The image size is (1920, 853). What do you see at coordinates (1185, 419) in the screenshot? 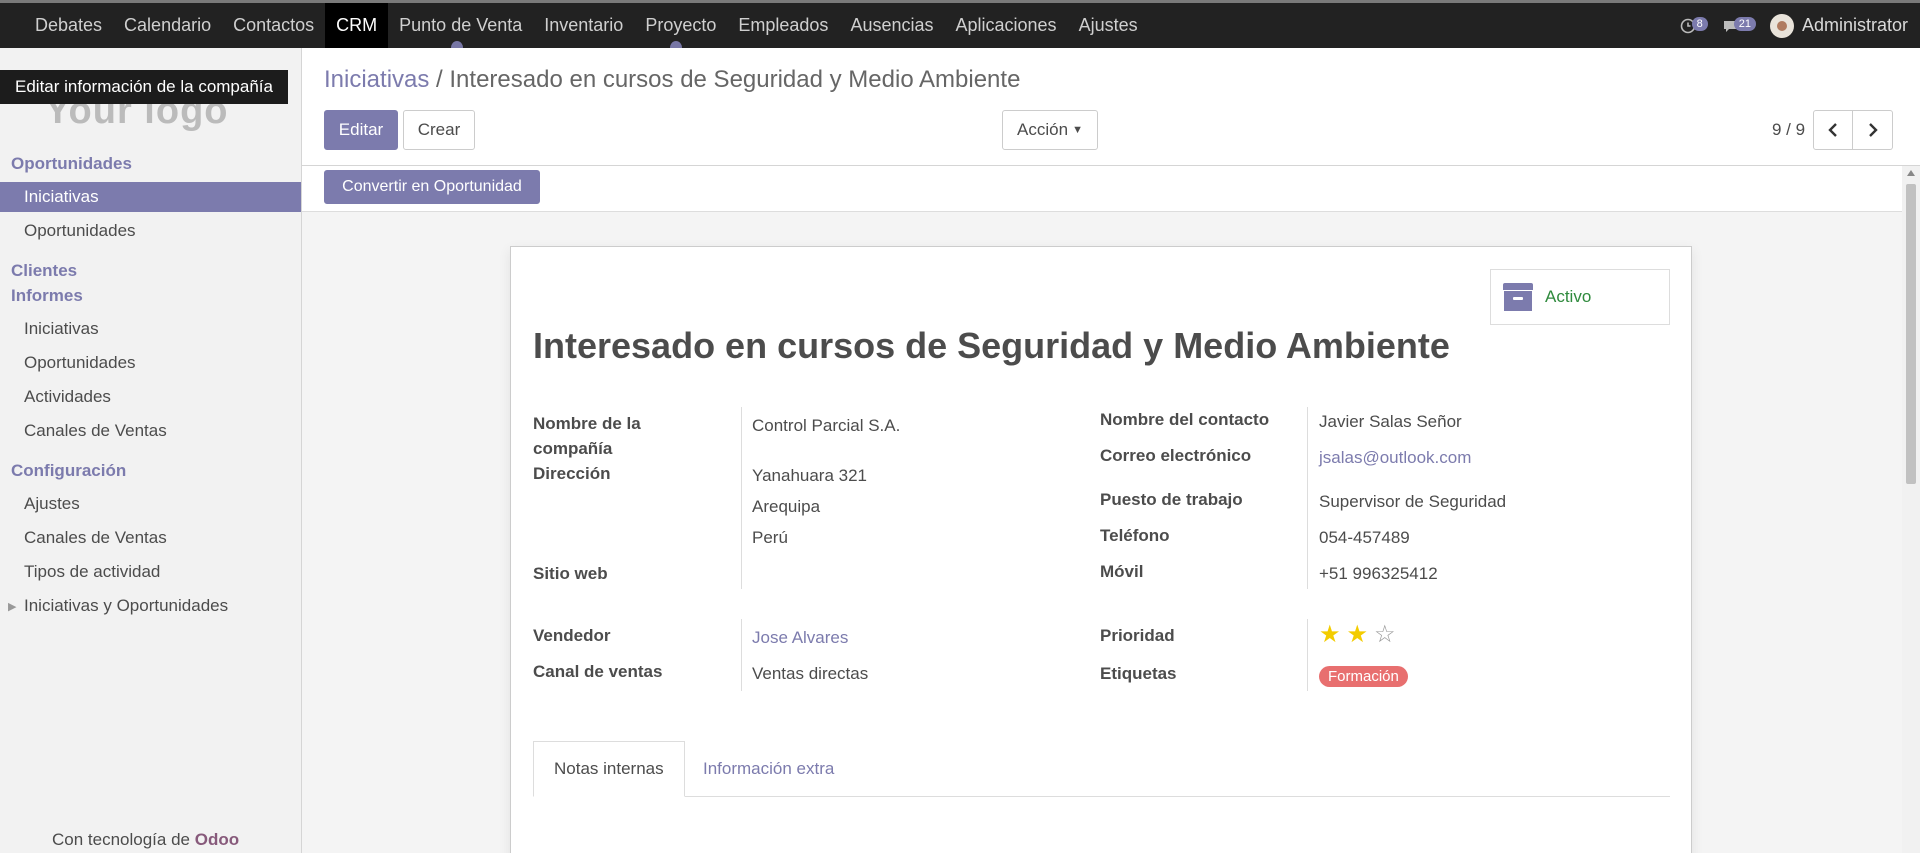
I see `contact-name-label: Nombre del contacto` at bounding box center [1185, 419].